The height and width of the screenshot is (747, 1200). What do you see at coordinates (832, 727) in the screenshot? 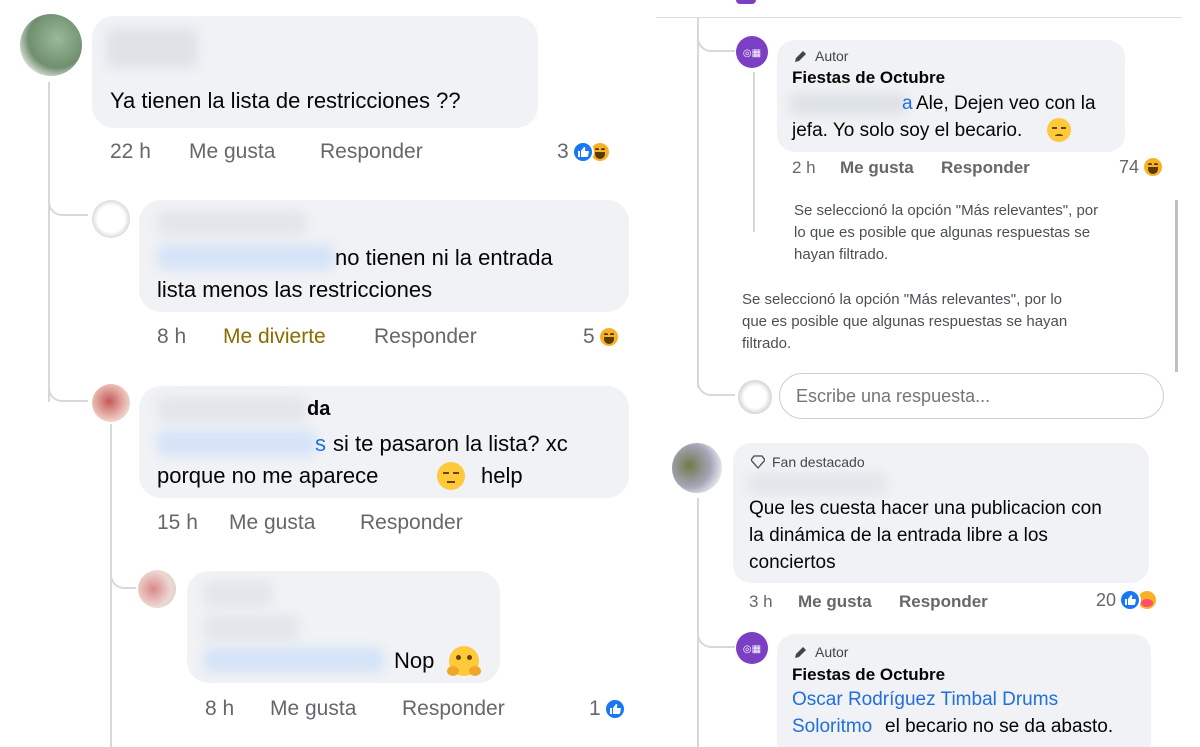
I see `mention-link: Soloritmo` at bounding box center [832, 727].